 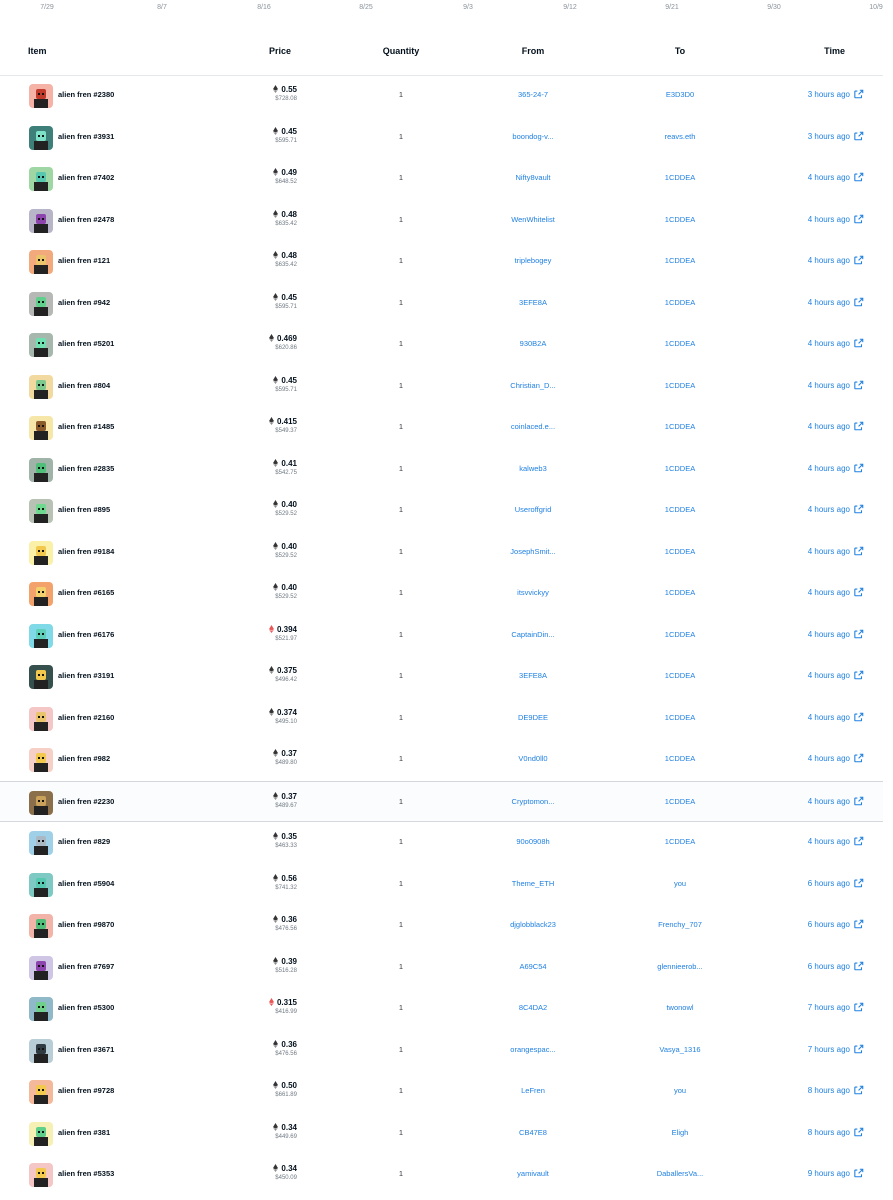 I want to click on to-account-link: E3D3D0, so click(x=680, y=94).